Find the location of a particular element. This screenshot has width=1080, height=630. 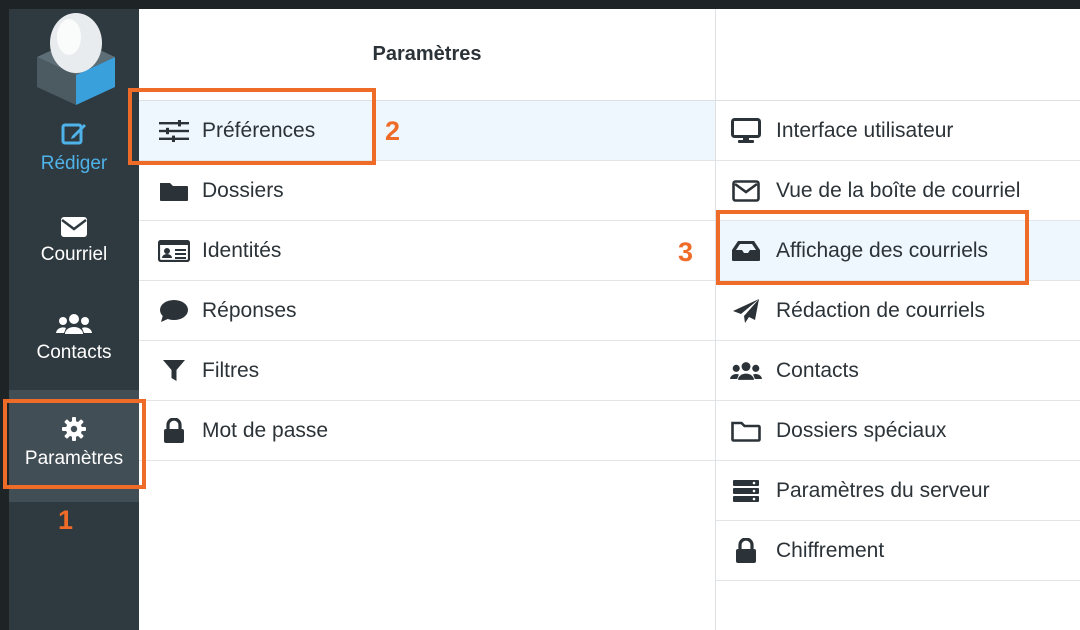

pref-item-label: Interface utilisateur is located at coordinates (865, 130).